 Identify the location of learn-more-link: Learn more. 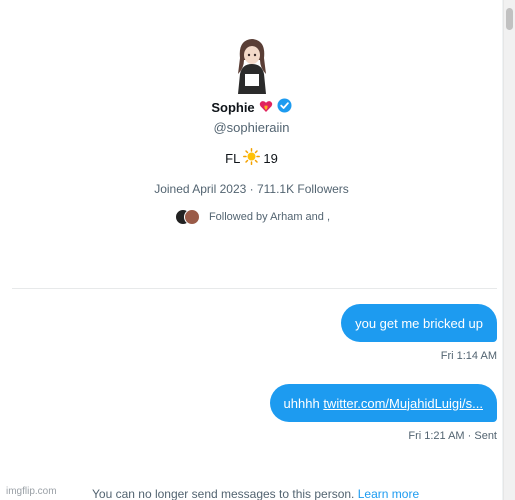
(388, 493).